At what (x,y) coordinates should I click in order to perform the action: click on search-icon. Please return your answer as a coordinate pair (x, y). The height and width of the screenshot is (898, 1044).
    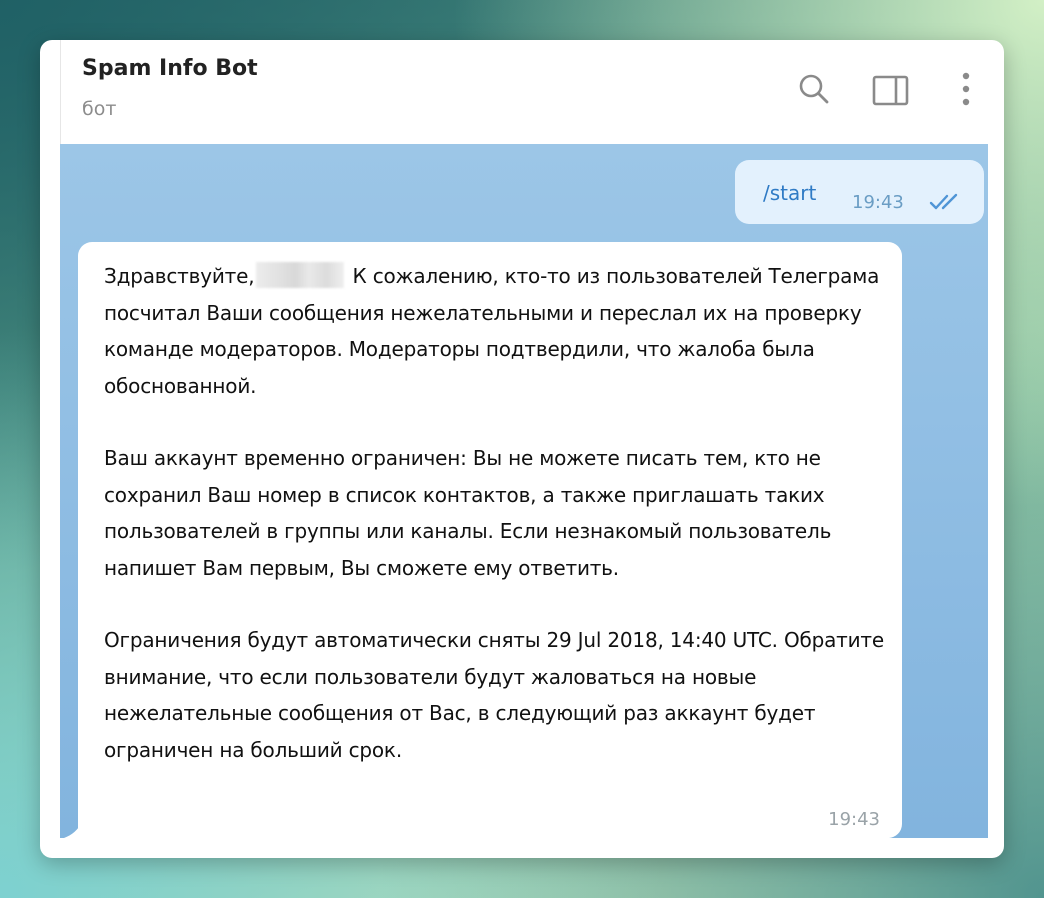
    Looking at the image, I should click on (814, 90).